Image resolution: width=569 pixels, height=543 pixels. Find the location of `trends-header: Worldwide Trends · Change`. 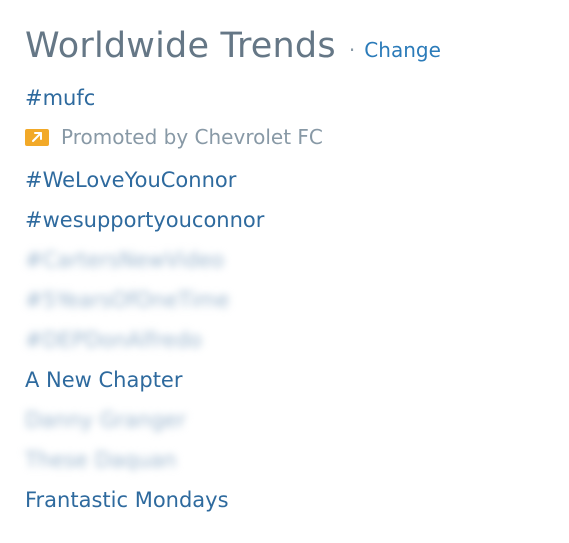

trends-header: Worldwide Trends · Change is located at coordinates (233, 46).